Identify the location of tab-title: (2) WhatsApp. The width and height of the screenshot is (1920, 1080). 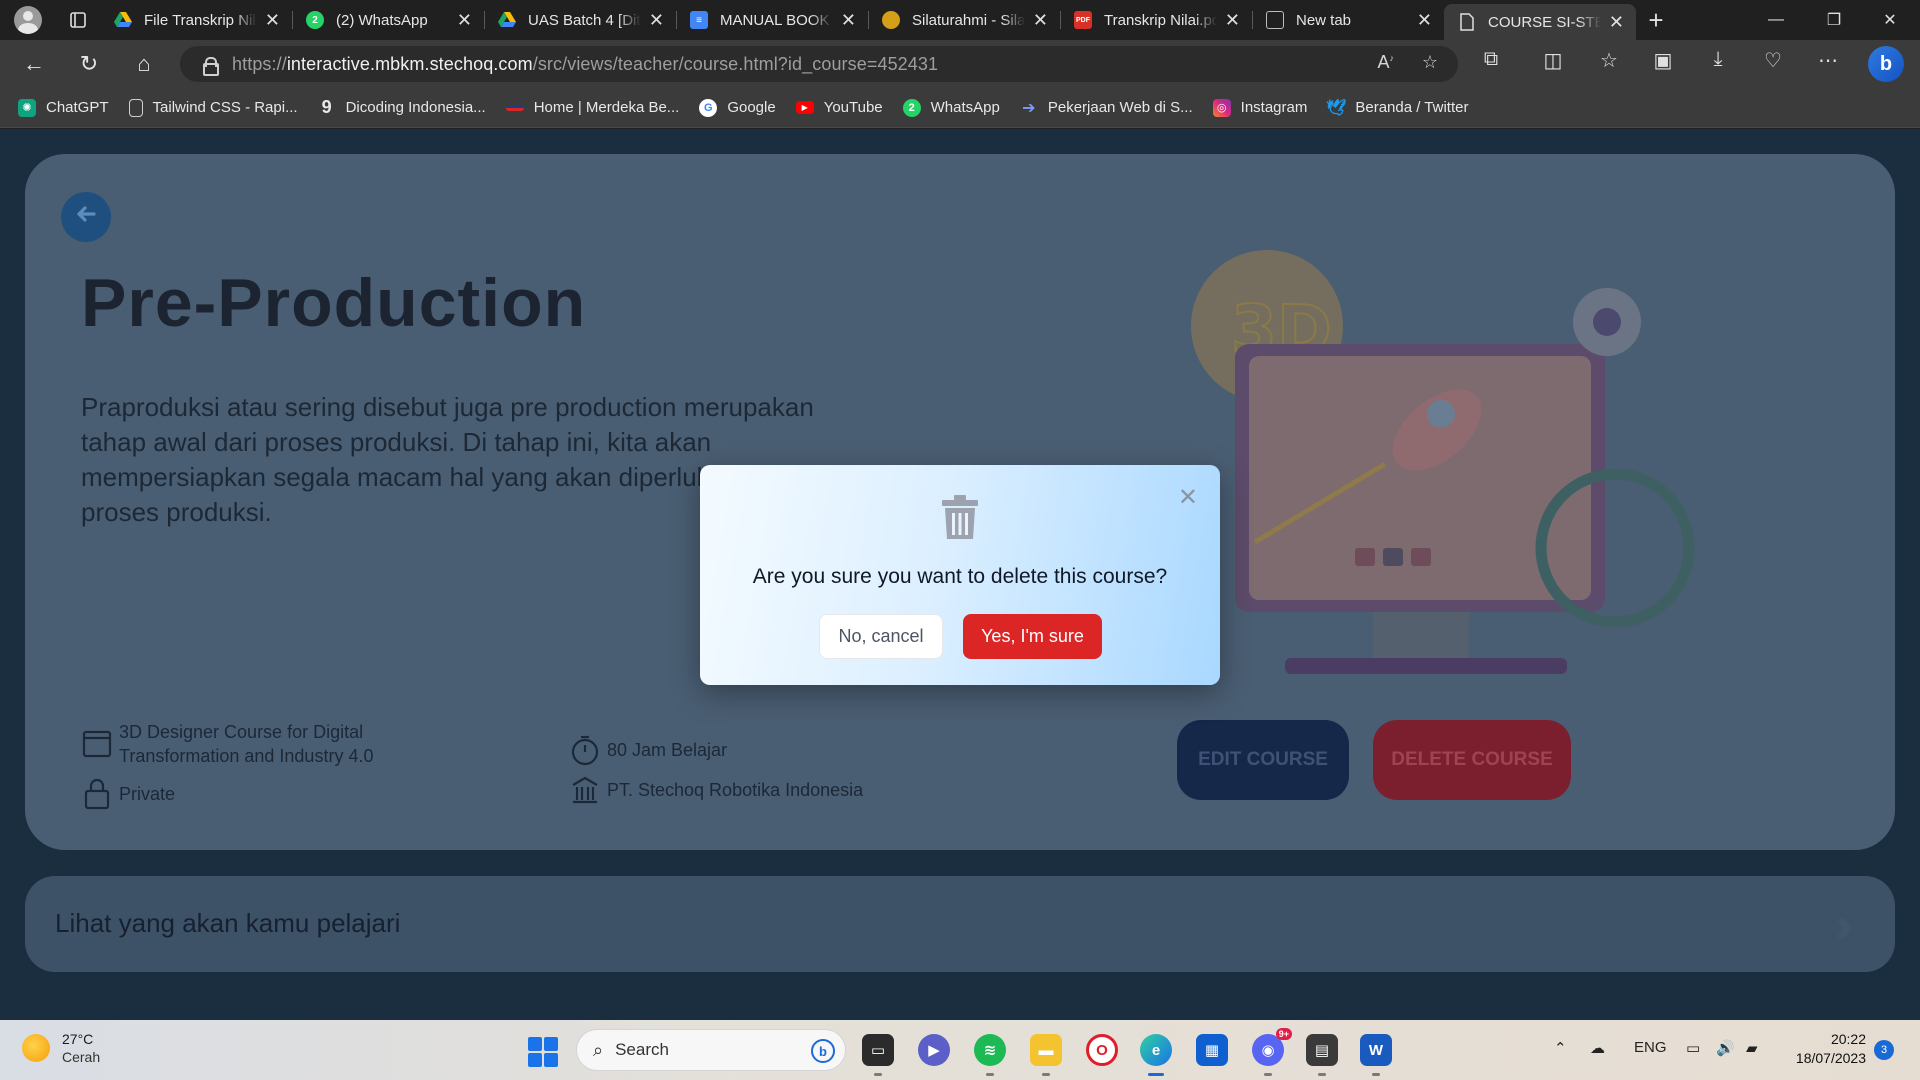
(382, 20).